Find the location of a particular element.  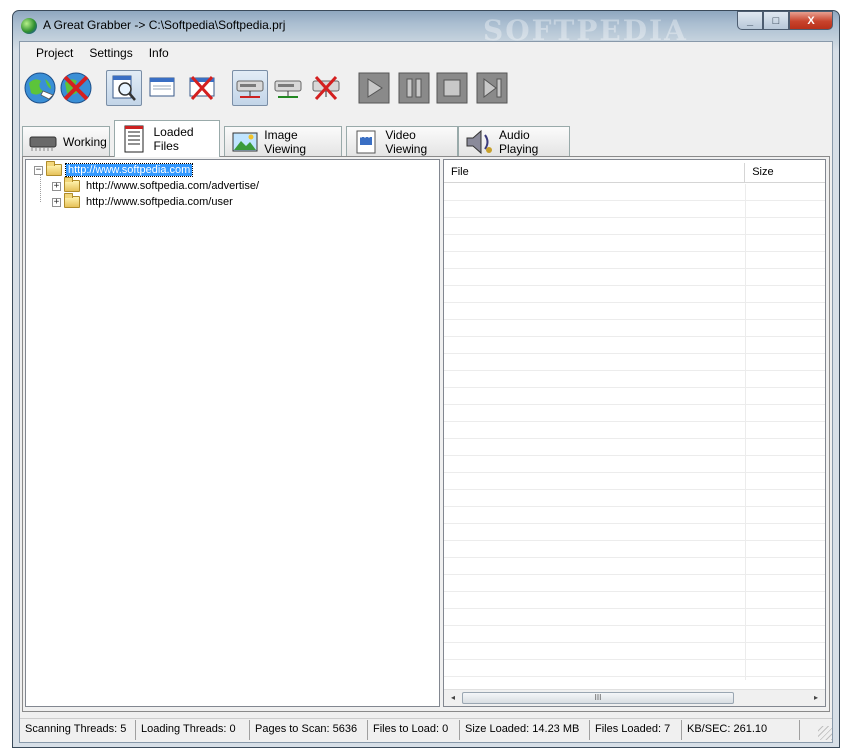

scroll-thumb: III is located at coordinates (598, 698).